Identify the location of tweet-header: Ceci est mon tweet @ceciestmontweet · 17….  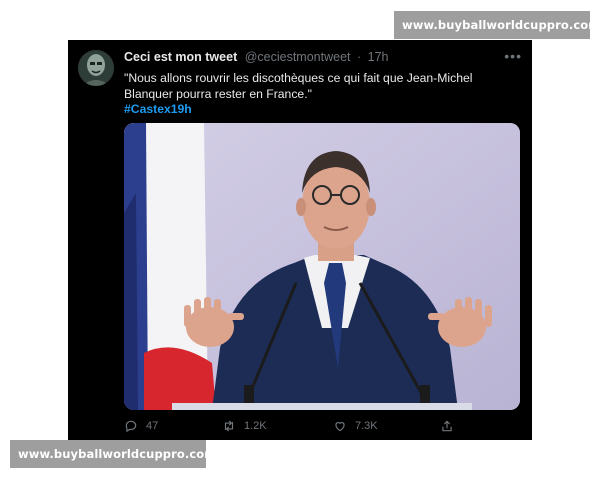
(323, 58).